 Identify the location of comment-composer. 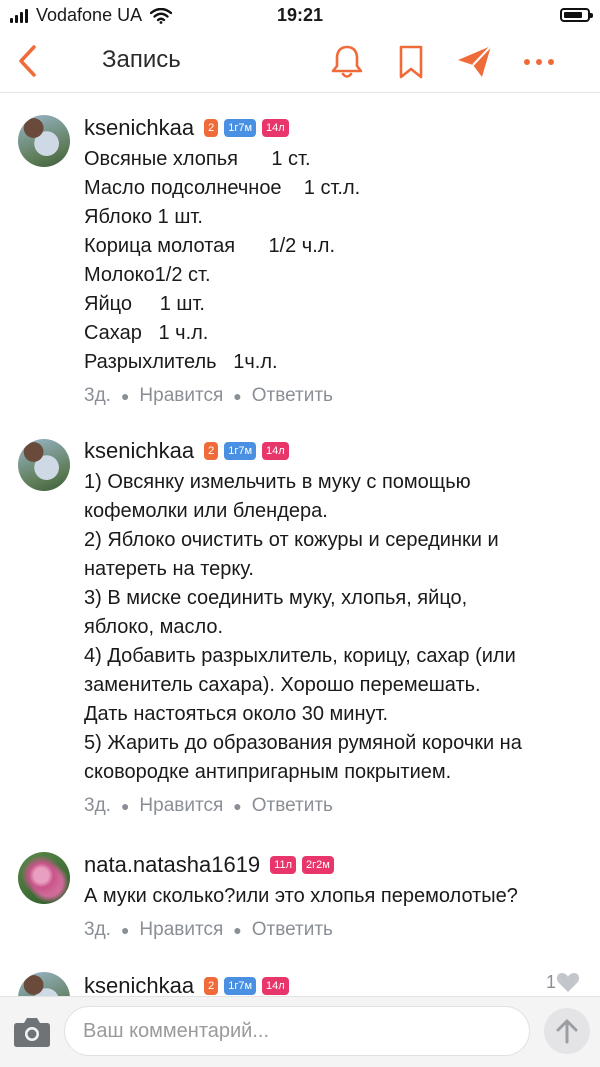
(300, 1031).